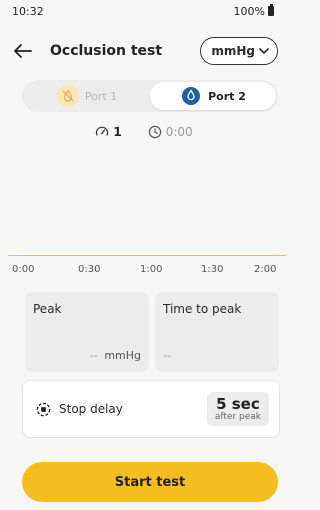  What do you see at coordinates (101, 96) in the screenshot?
I see `tab-port-1-label: Port 1` at bounding box center [101, 96].